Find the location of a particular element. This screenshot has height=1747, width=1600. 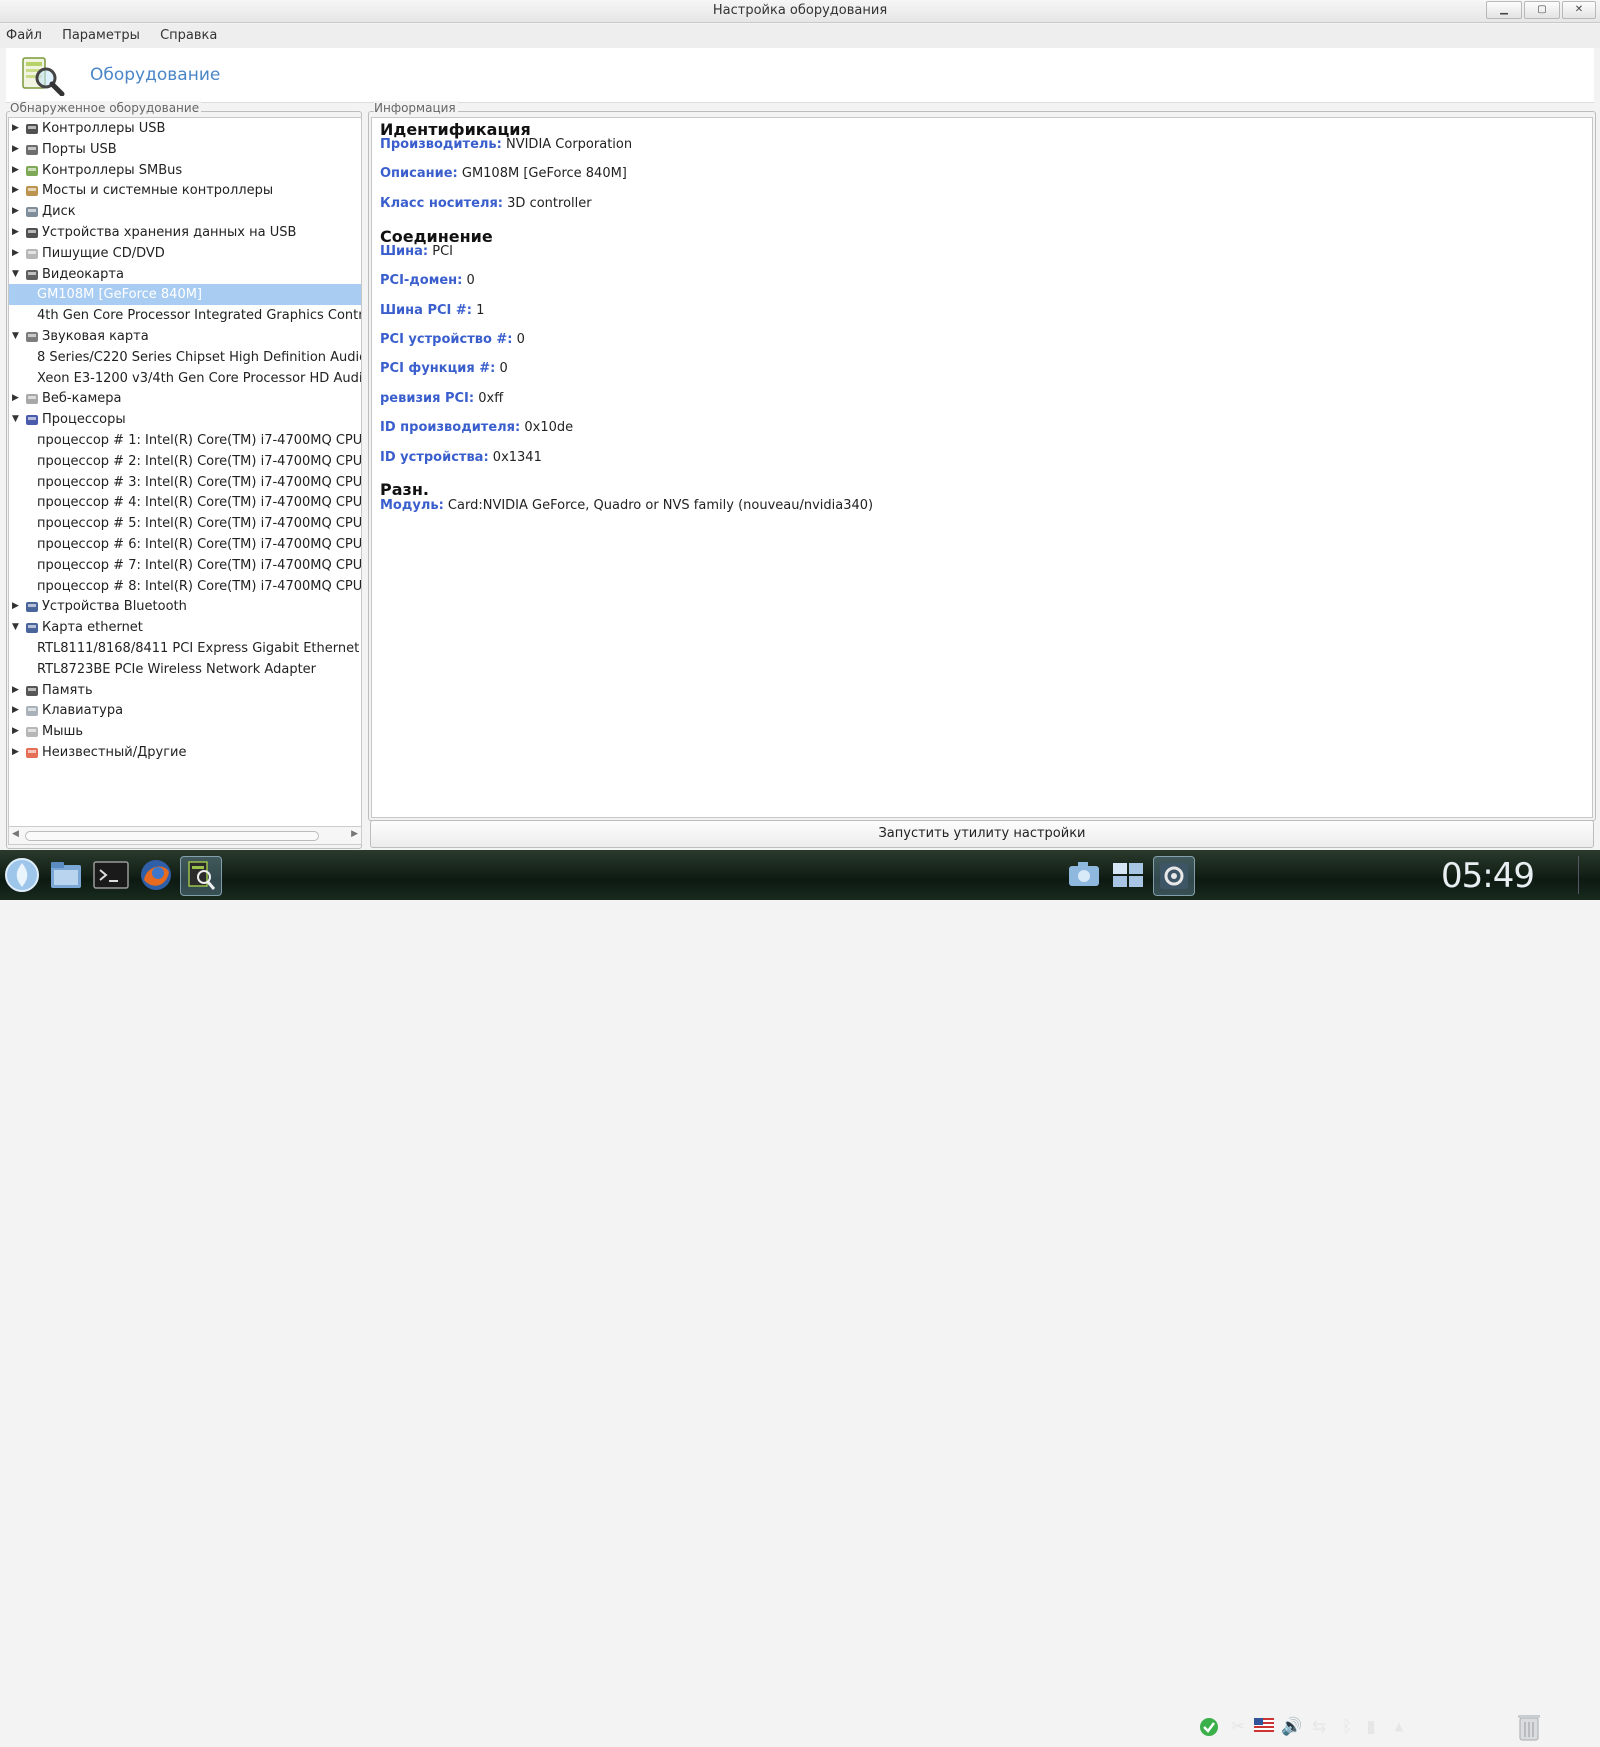

menu-parameters: Параметры is located at coordinates (101, 33).